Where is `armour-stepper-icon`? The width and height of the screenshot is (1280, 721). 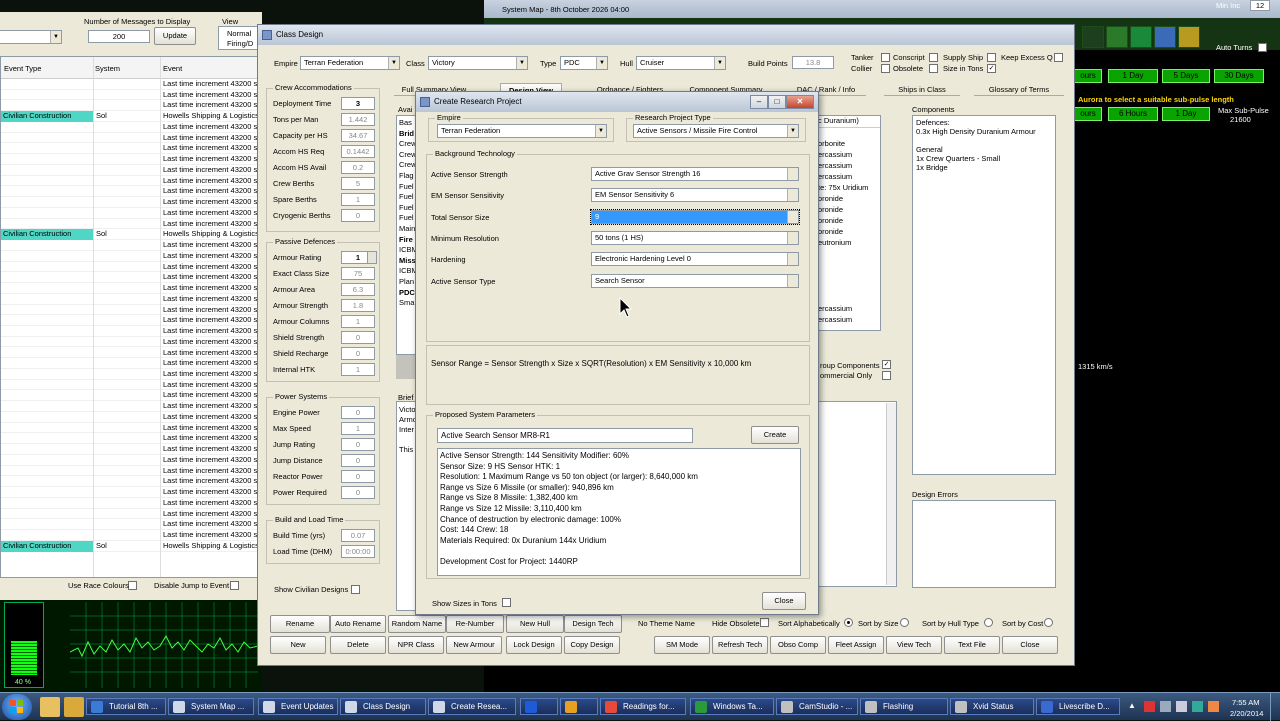 armour-stepper-icon is located at coordinates (372, 257).